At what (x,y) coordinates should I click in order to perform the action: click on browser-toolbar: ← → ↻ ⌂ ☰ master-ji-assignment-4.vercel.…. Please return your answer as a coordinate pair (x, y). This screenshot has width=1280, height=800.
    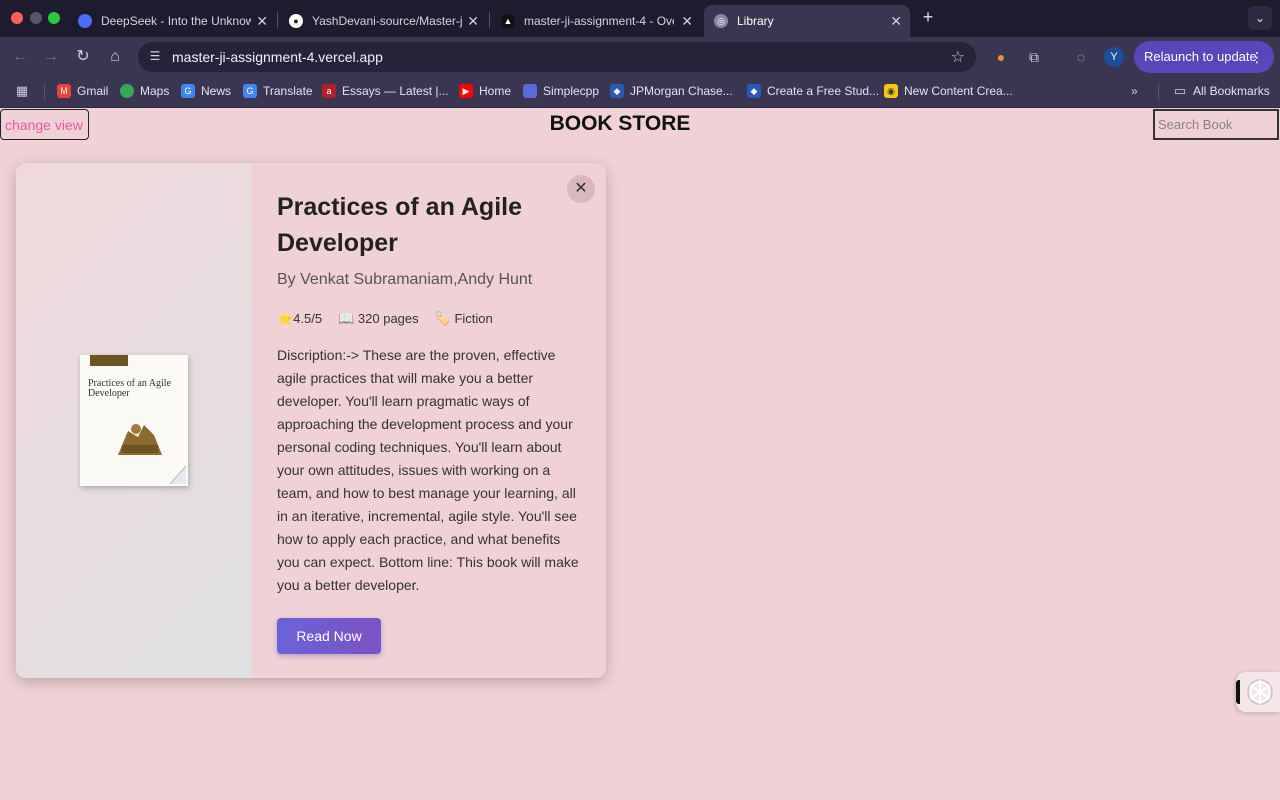
    Looking at the image, I should click on (640, 57).